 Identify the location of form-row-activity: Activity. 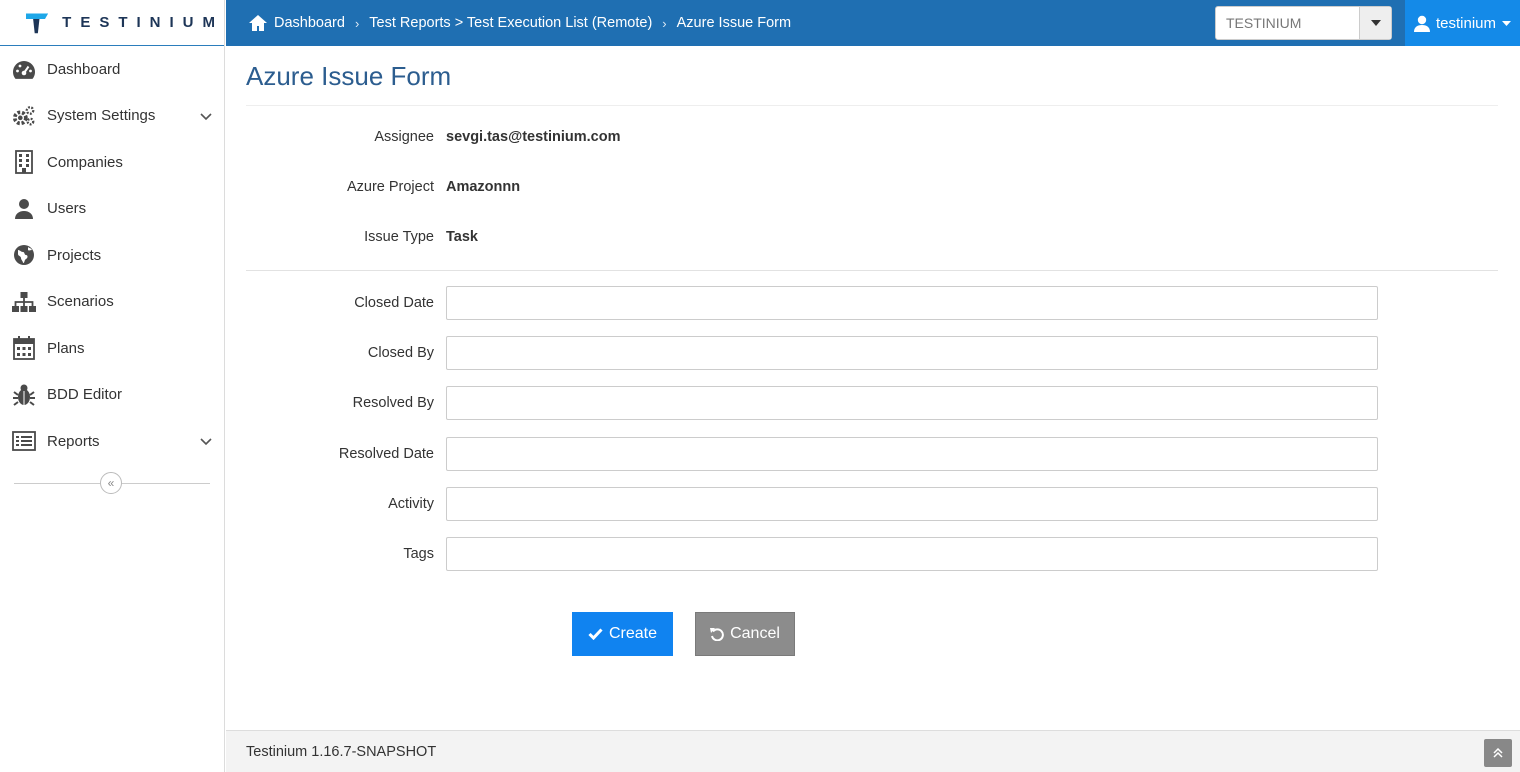
(872, 504).